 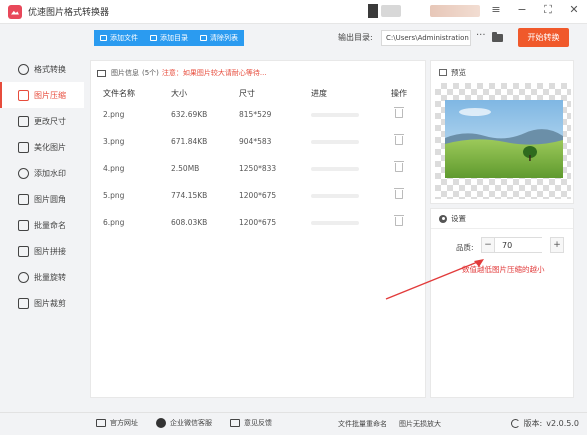 What do you see at coordinates (50, 147) in the screenshot?
I see `sidebar-item-label: 美化图片` at bounding box center [50, 147].